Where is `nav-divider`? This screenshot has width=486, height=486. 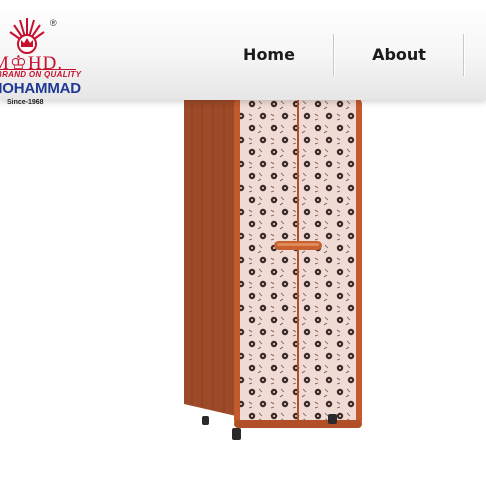 nav-divider is located at coordinates (464, 55).